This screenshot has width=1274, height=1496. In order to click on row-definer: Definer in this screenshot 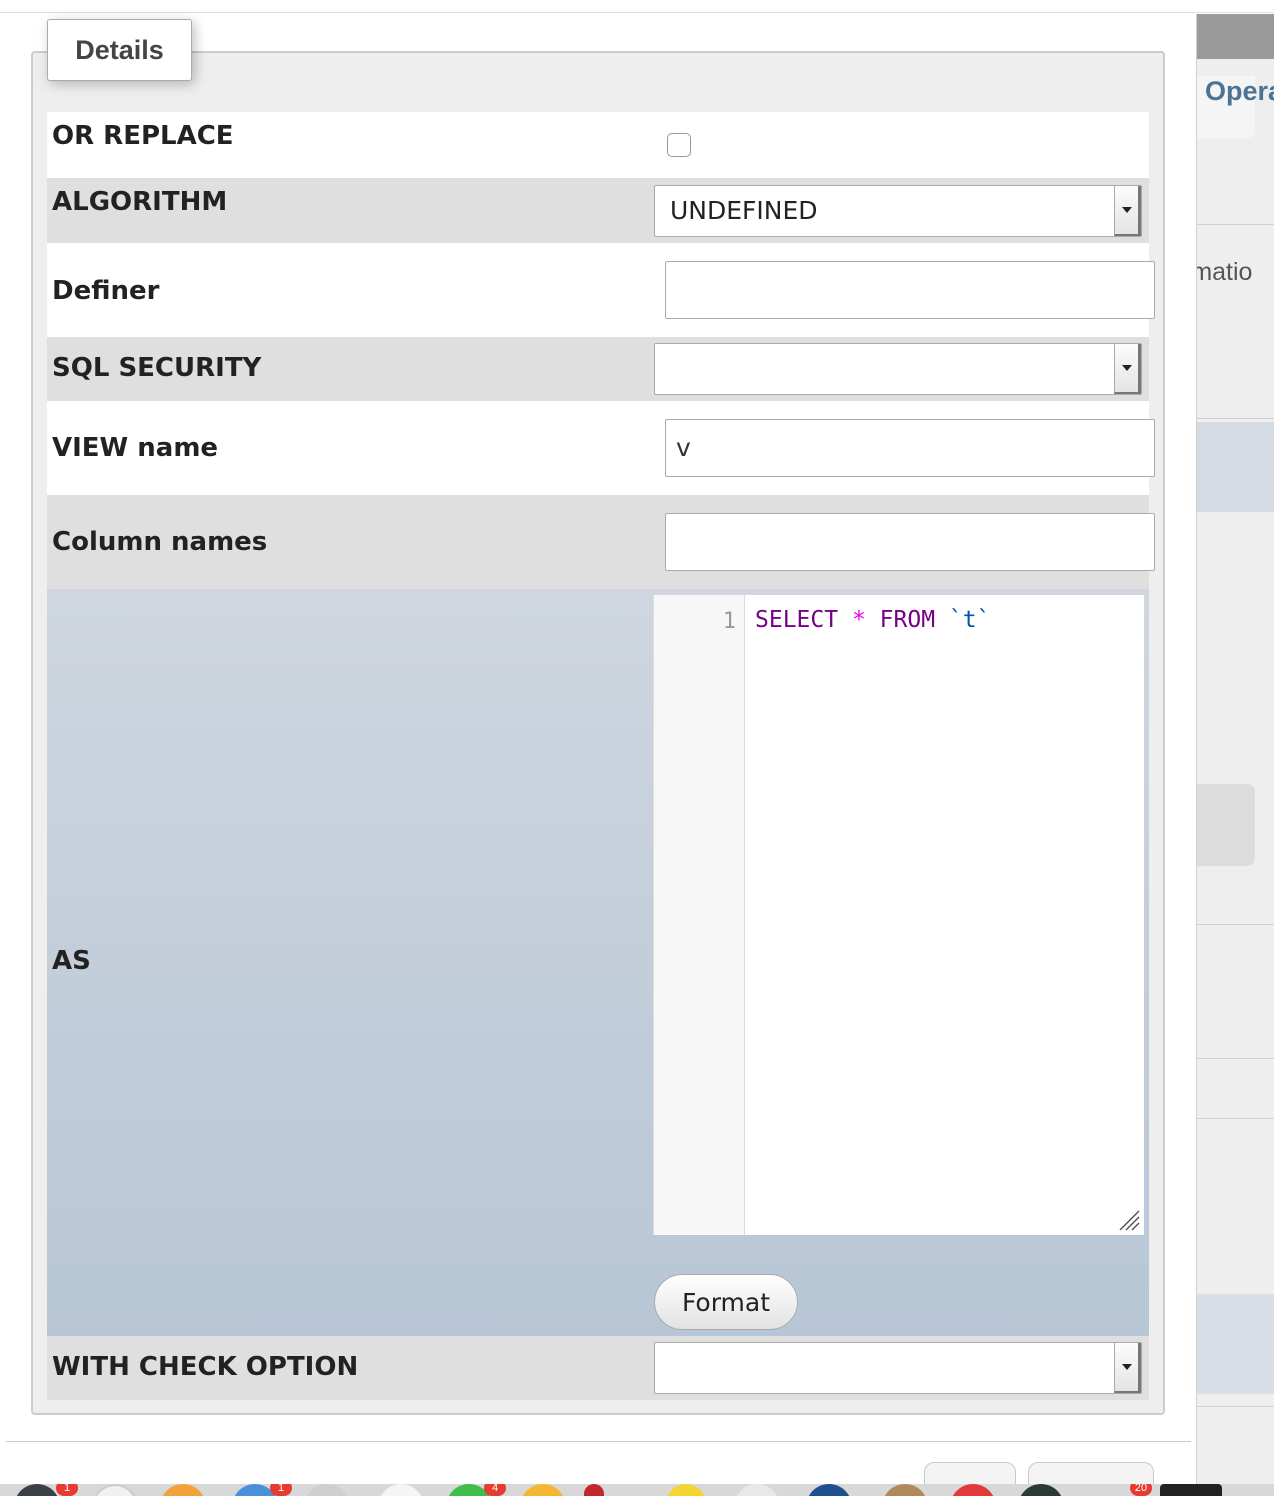, I will do `click(601, 290)`.